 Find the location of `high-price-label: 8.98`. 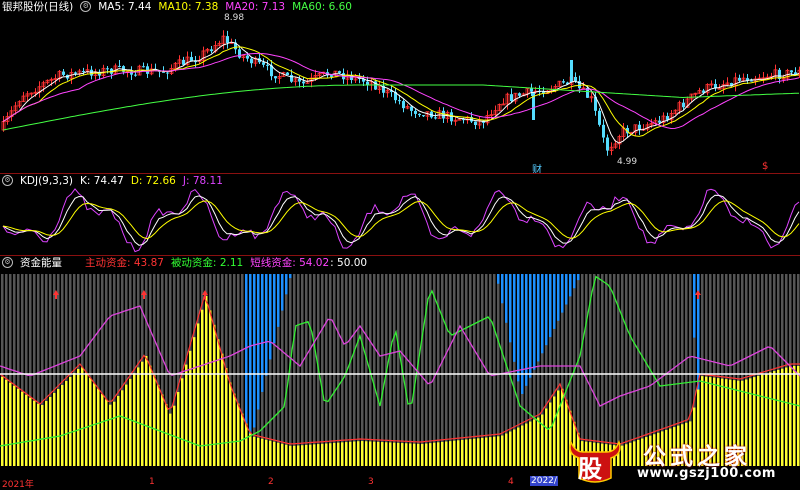

high-price-label: 8.98 is located at coordinates (234, 18).